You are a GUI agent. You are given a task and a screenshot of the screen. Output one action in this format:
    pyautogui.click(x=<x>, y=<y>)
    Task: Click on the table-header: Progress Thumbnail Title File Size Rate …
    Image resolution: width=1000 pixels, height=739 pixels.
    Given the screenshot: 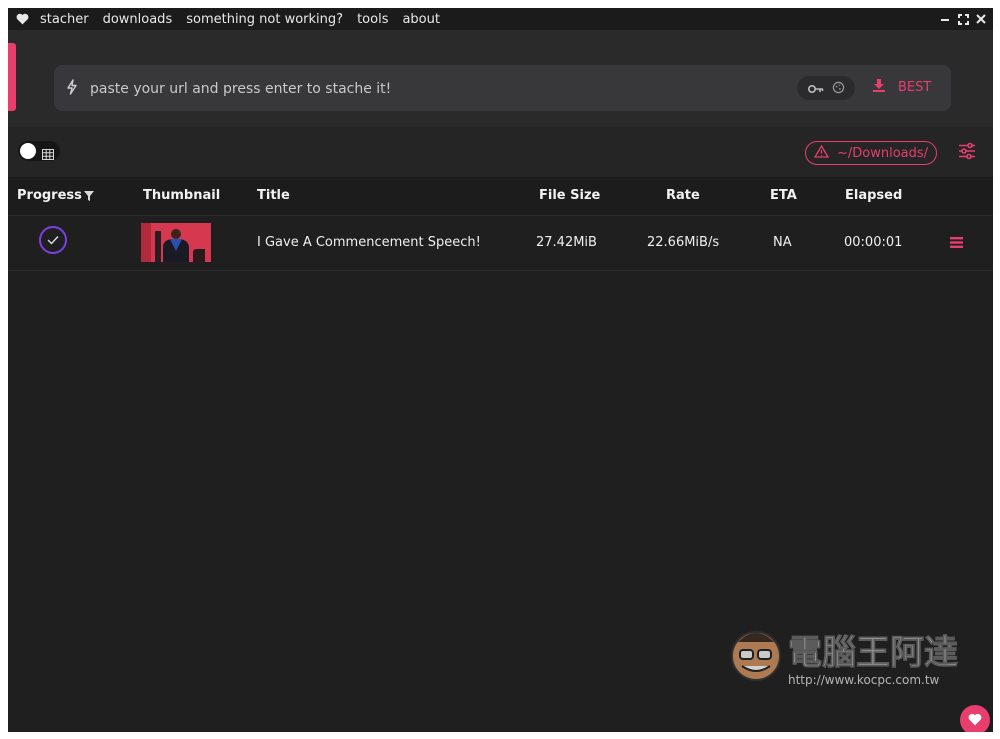 What is the action you would take?
    pyautogui.click(x=500, y=196)
    